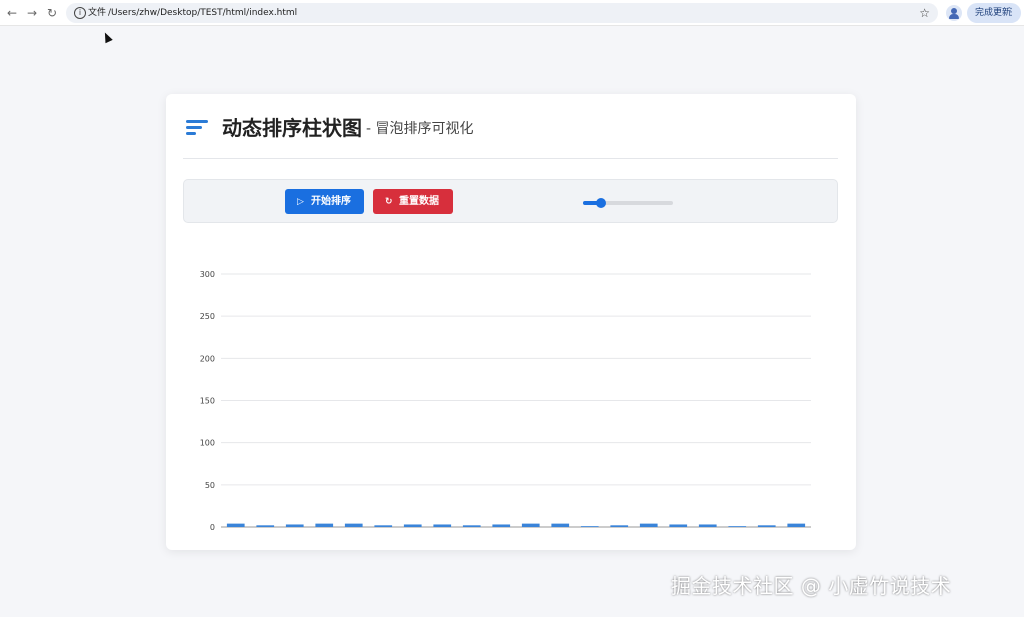 The height and width of the screenshot is (617, 1024). Describe the element at coordinates (12, 13) in the screenshot. I see `back-icon: ←` at that location.